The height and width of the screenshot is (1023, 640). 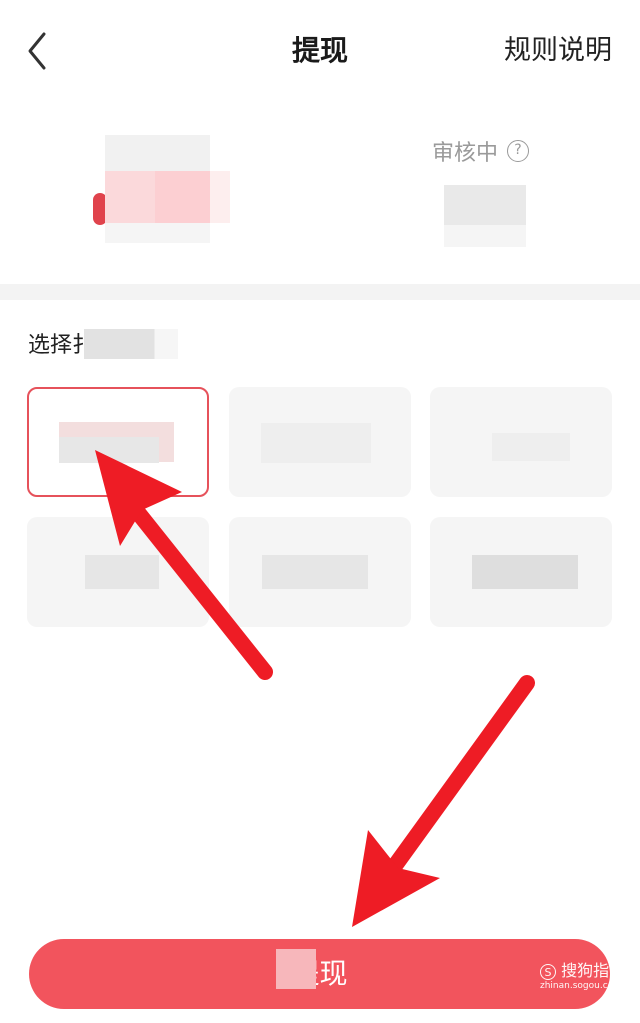 What do you see at coordinates (443, 801) in the screenshot?
I see `arrow-to-button-icon` at bounding box center [443, 801].